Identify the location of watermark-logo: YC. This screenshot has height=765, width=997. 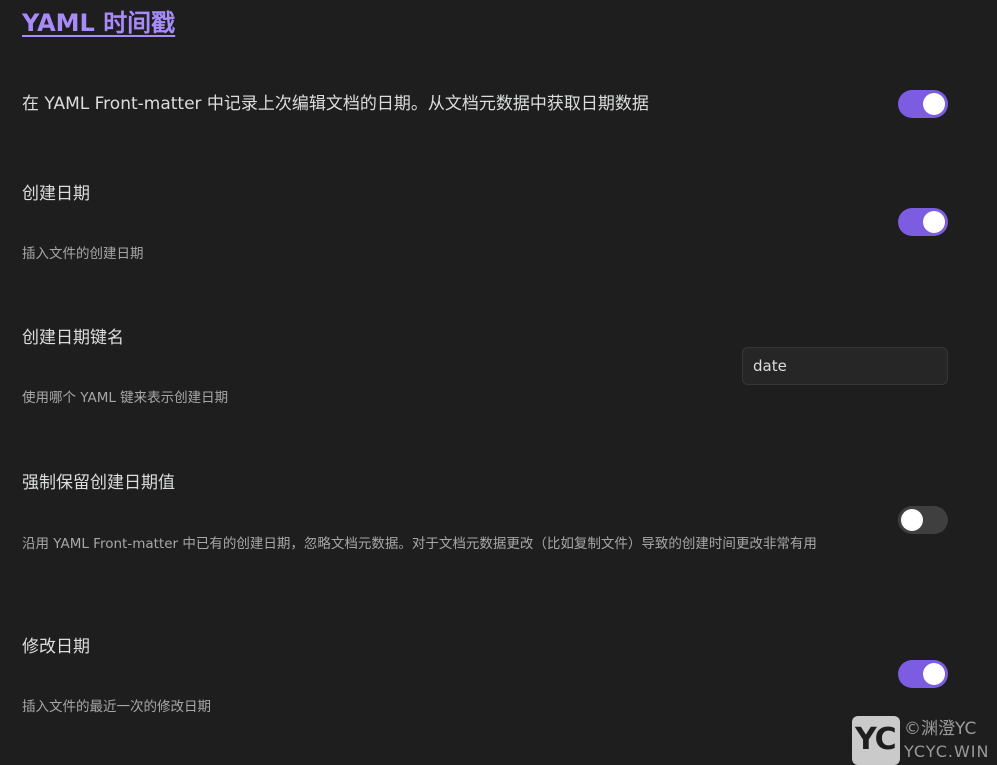
(876, 740).